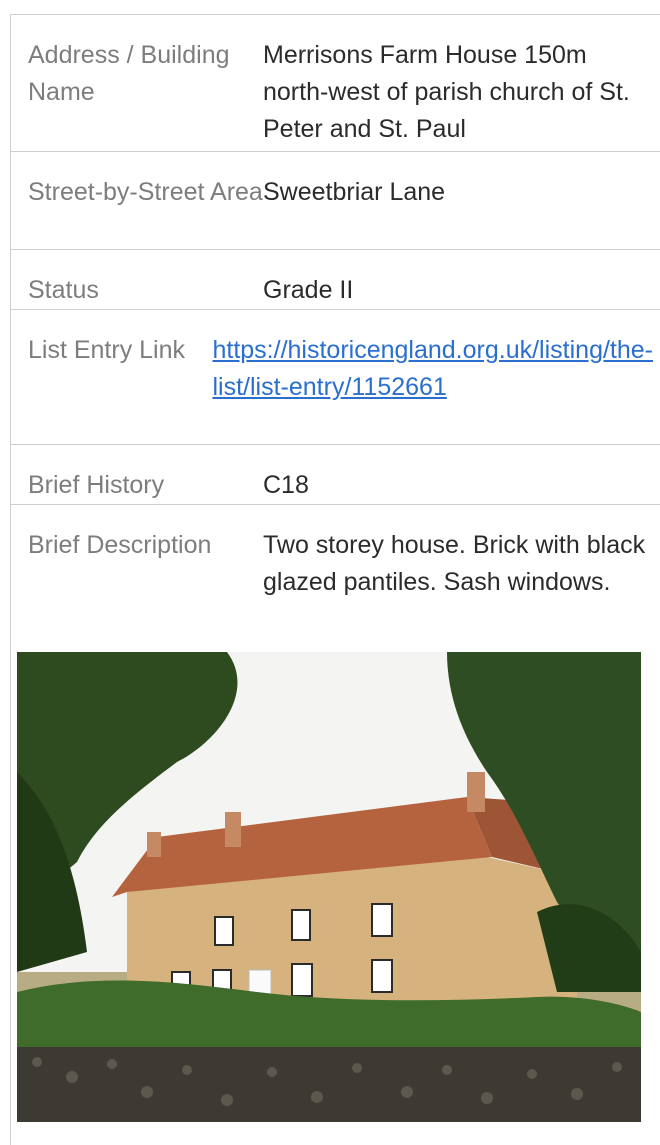  I want to click on table-row-street-area: Street-by-Street Area Sweetbriar Lane, so click(335, 201).